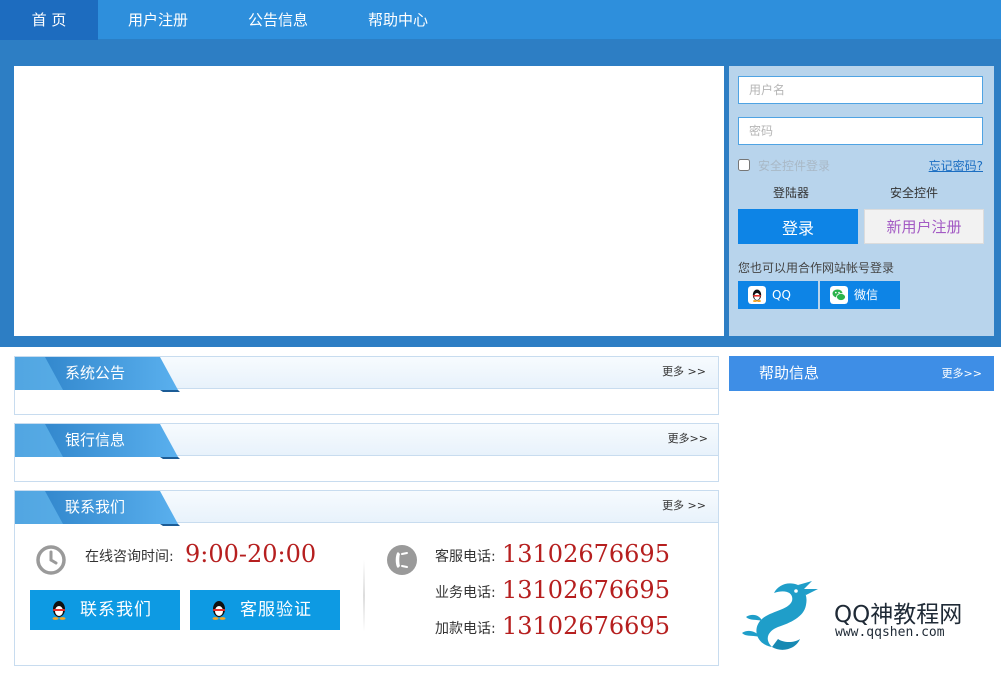 This screenshot has height=673, width=1001. I want to click on nav-home: 首 页, so click(49, 20).